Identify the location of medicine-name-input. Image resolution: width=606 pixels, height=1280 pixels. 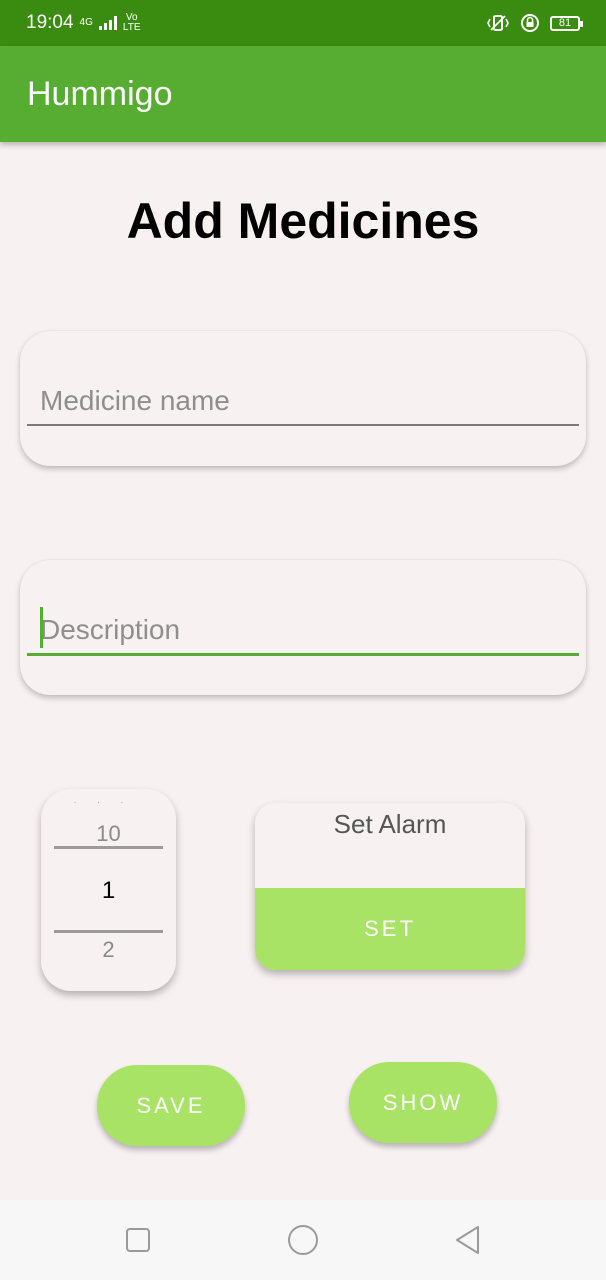
(303, 401).